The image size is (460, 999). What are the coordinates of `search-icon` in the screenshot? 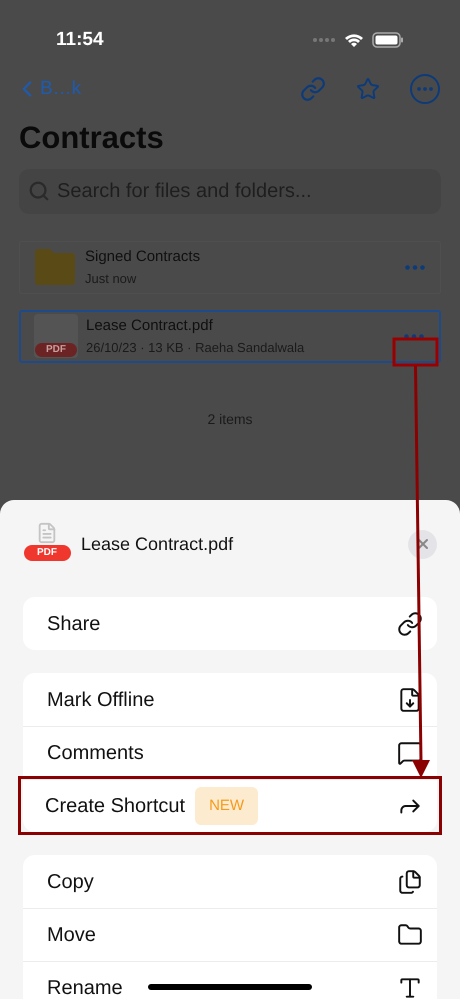 It's located at (39, 191).